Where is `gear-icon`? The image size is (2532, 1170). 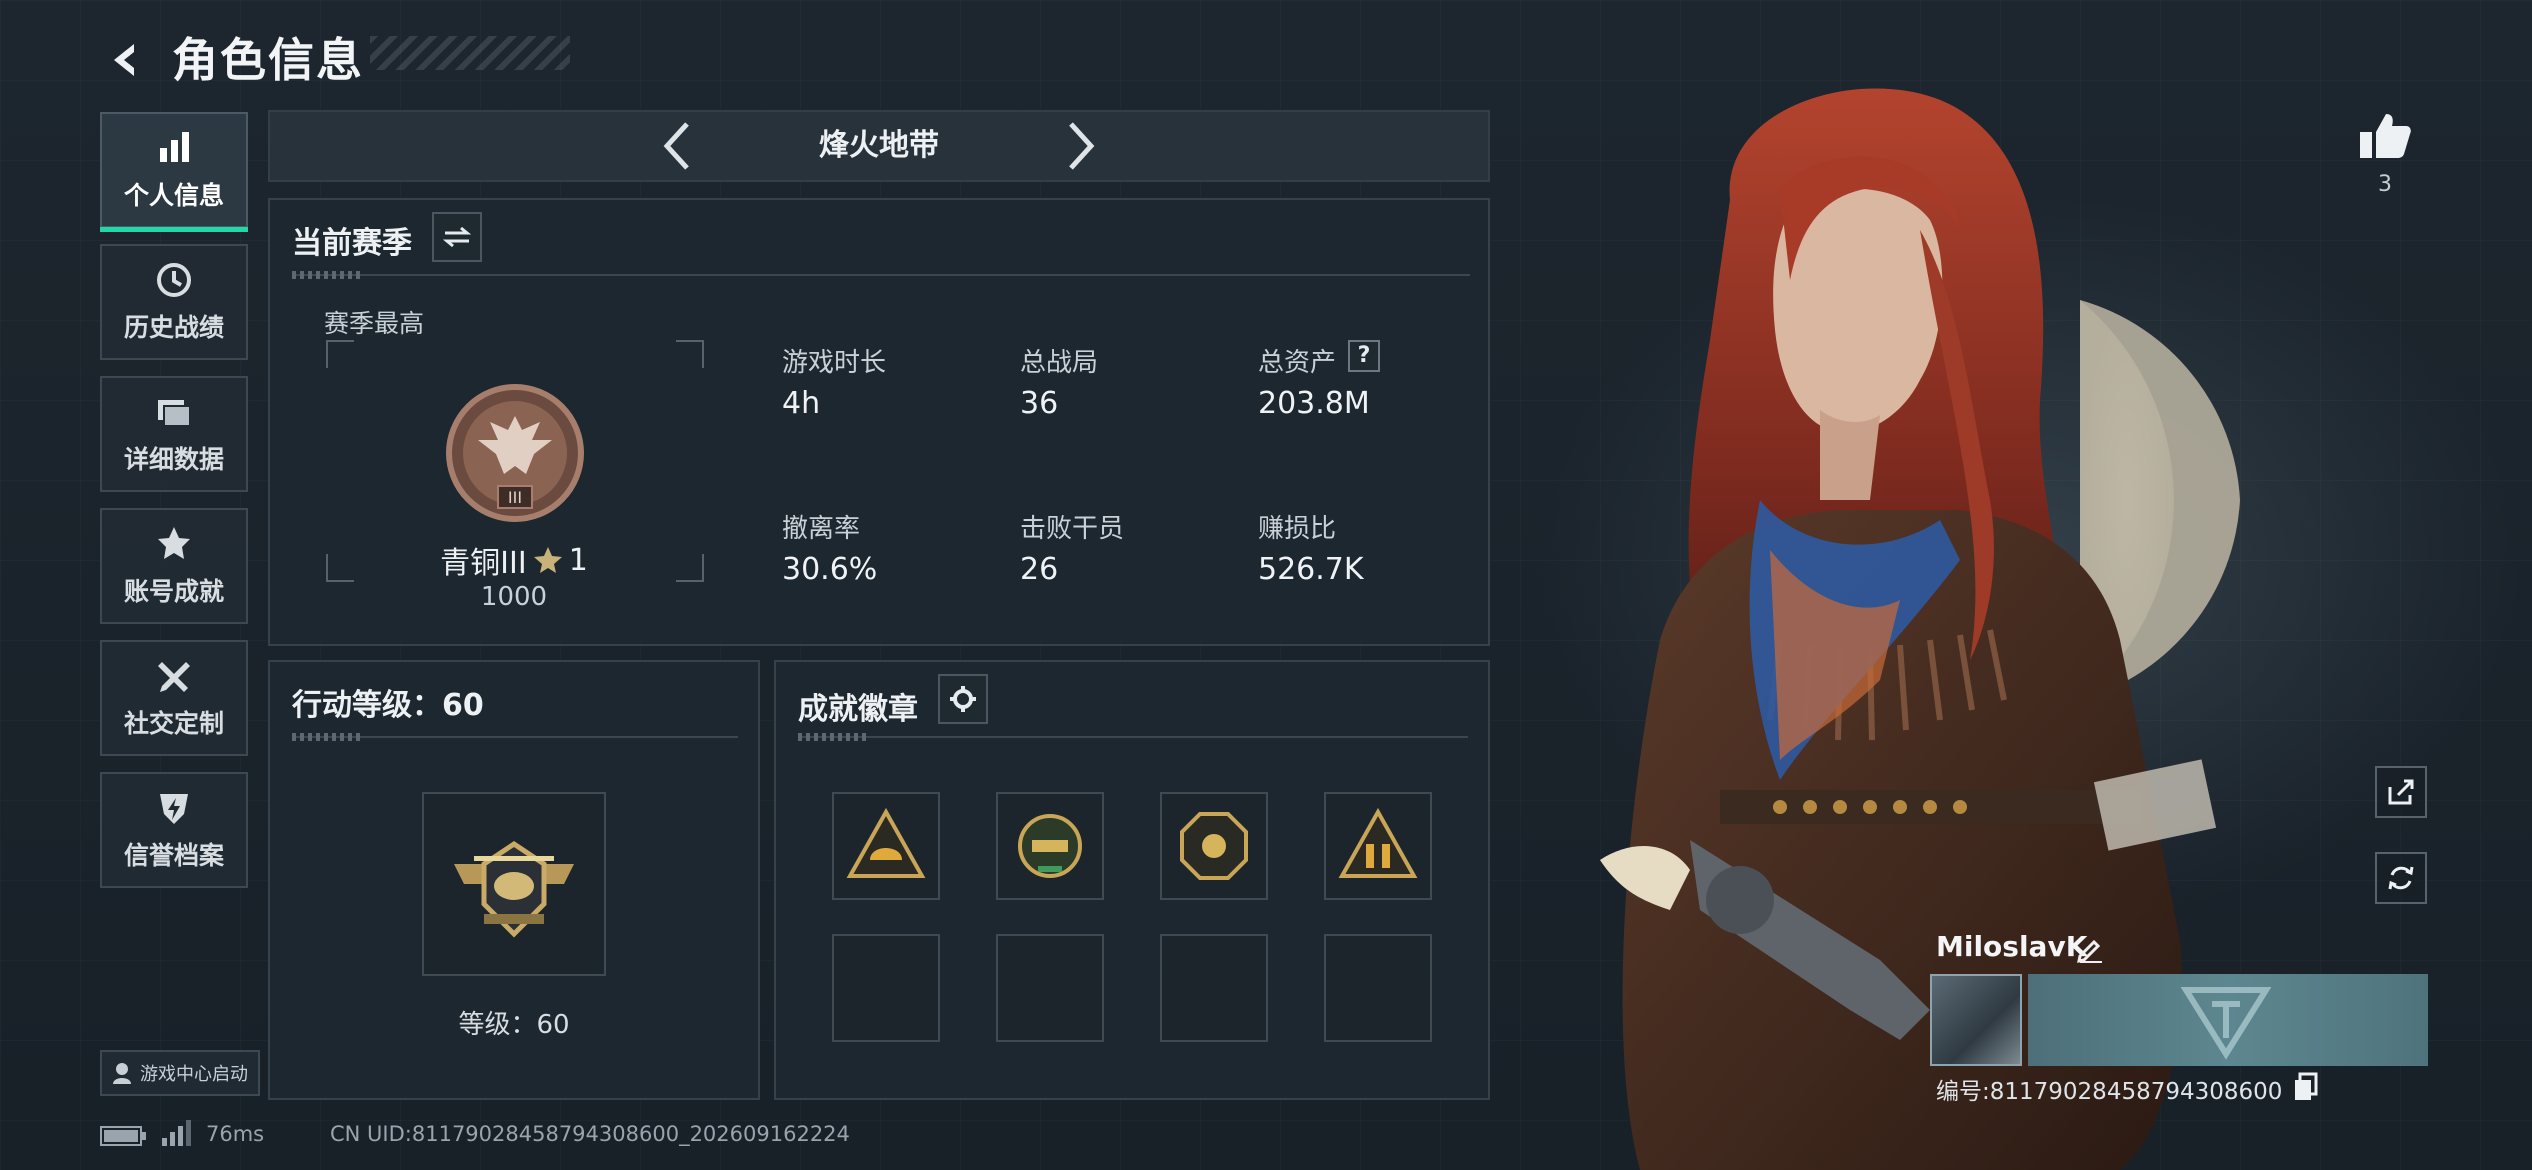
gear-icon is located at coordinates (963, 699).